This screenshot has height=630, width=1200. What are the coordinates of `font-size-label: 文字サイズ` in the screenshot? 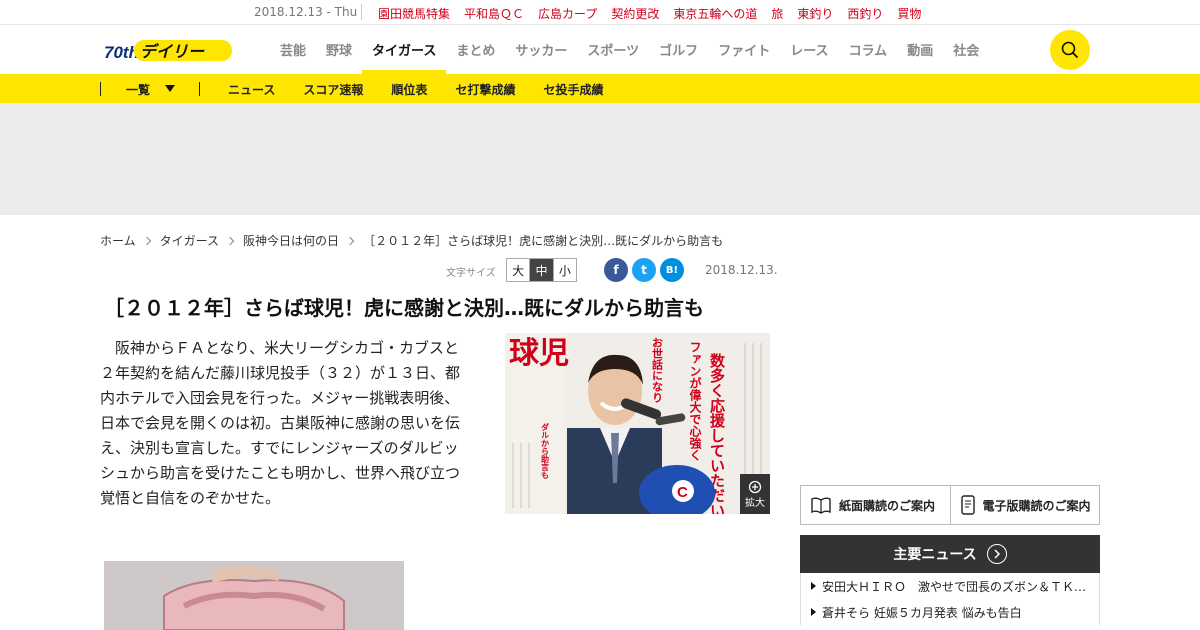 It's located at (471, 273).